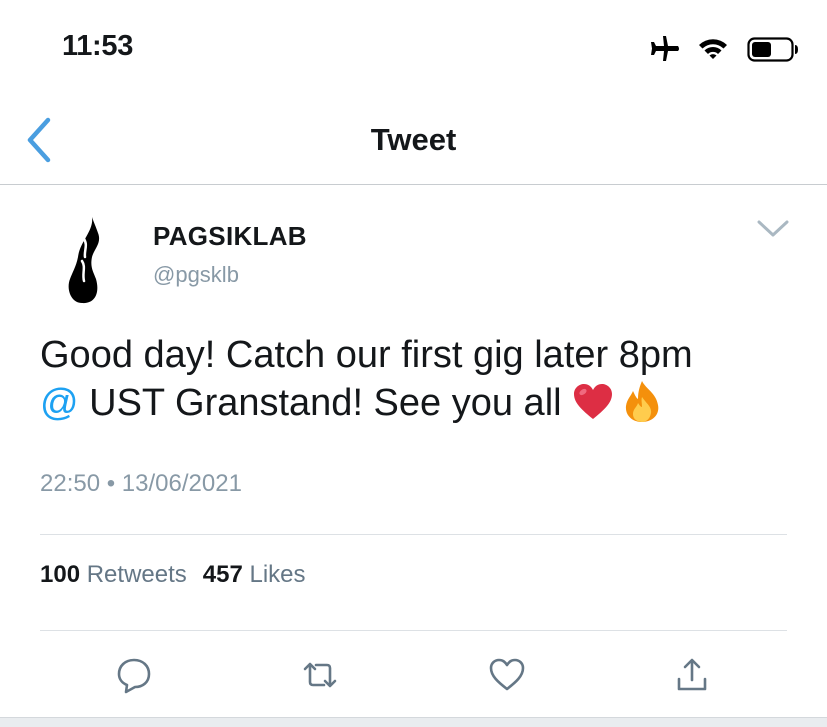 This screenshot has width=827, height=727. I want to click on reply-button, so click(134, 675).